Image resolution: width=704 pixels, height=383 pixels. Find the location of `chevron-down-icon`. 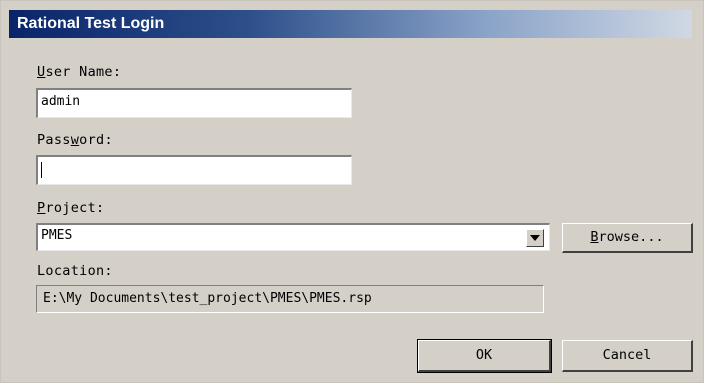

chevron-down-icon is located at coordinates (535, 238).